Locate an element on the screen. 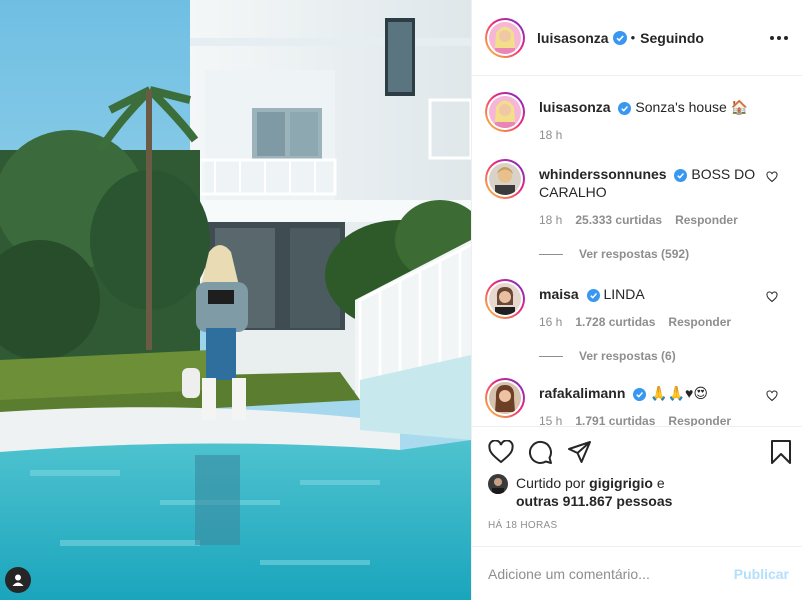 The width and height of the screenshot is (802, 600). liker-avatar is located at coordinates (498, 484).